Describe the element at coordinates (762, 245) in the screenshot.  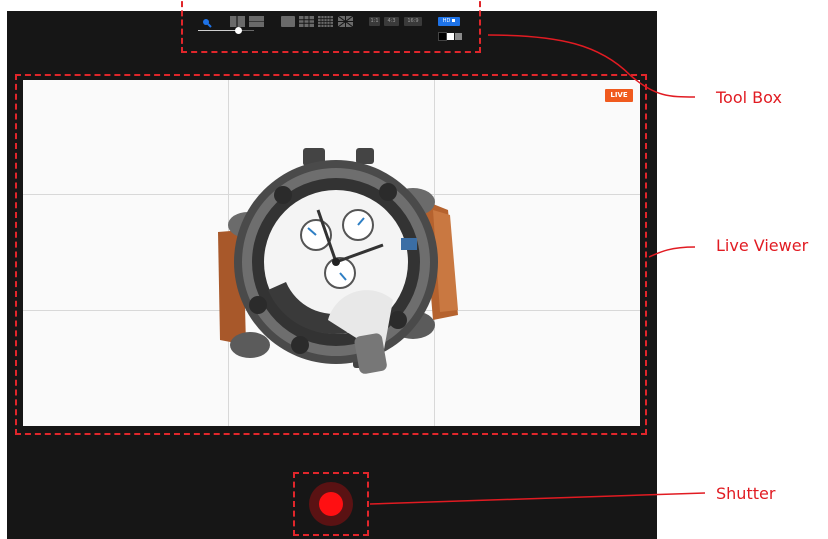
I see `callout-live-viewer: Live Viewer` at that location.